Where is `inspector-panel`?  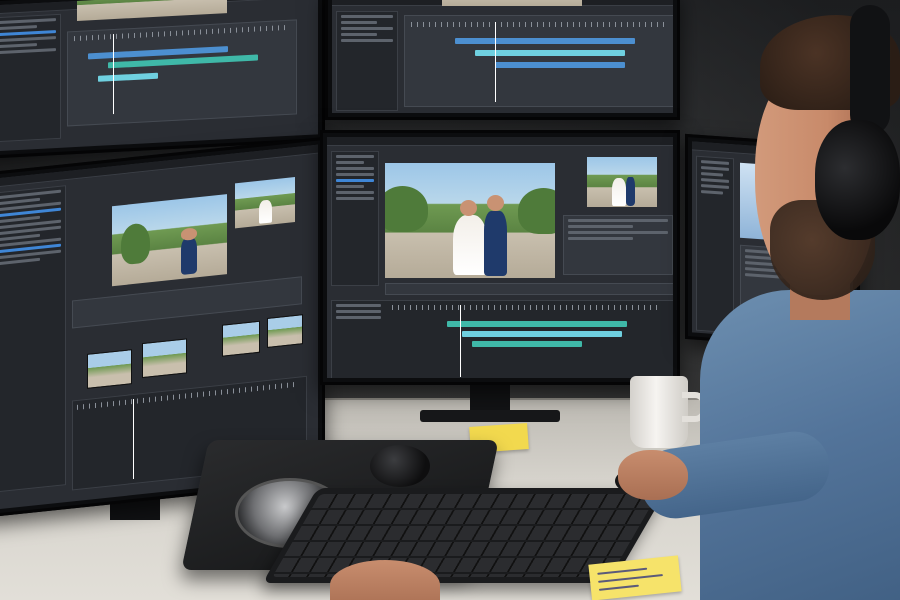 inspector-panel is located at coordinates (618, 245).